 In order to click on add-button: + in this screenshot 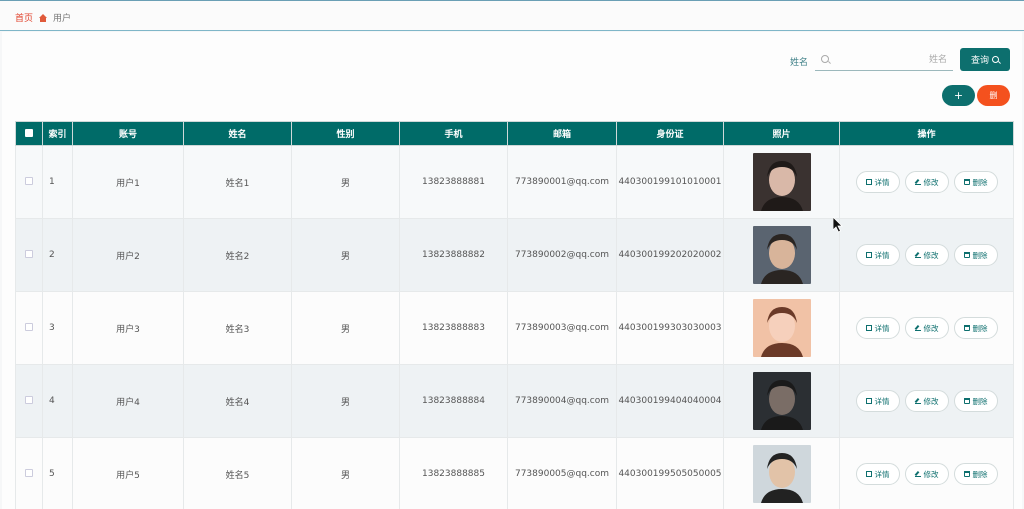, I will do `click(958, 95)`.